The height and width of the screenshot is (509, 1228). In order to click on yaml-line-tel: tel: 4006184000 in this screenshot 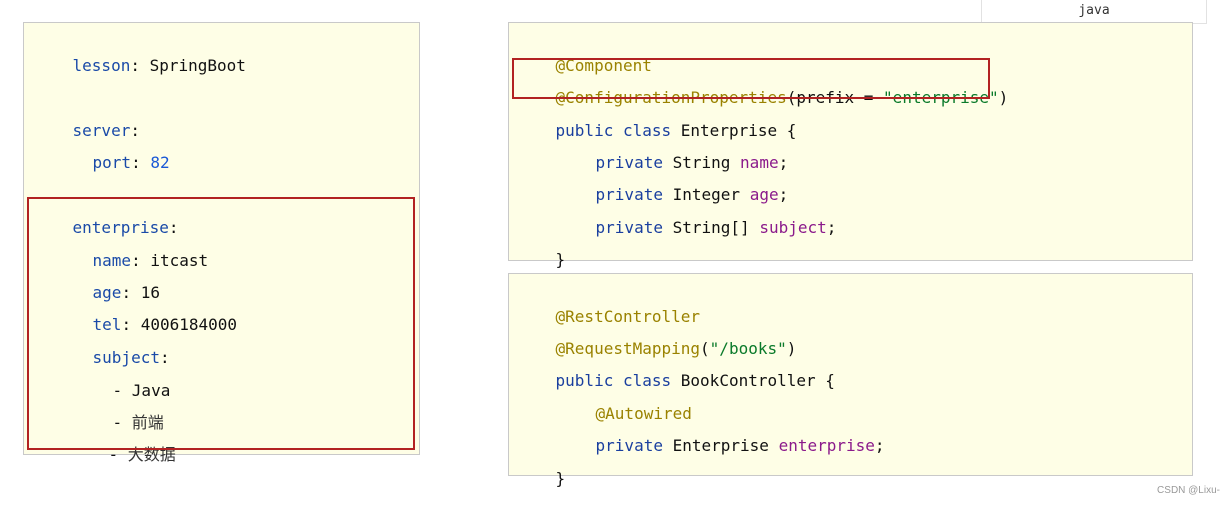, I will do `click(165, 324)`.